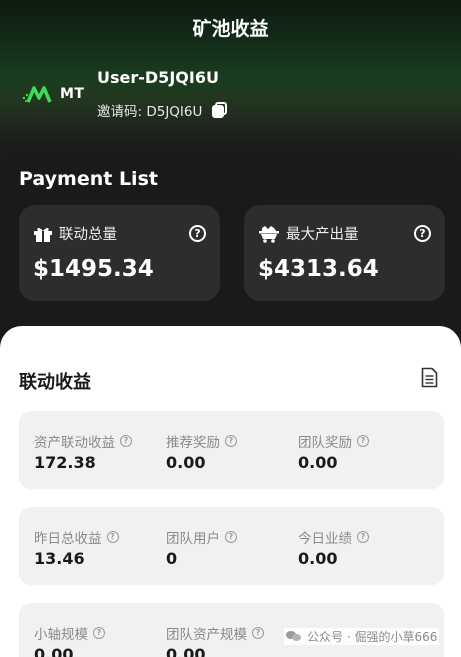 The image size is (461, 657). Describe the element at coordinates (43, 234) in the screenshot. I see `gift-icon` at that location.